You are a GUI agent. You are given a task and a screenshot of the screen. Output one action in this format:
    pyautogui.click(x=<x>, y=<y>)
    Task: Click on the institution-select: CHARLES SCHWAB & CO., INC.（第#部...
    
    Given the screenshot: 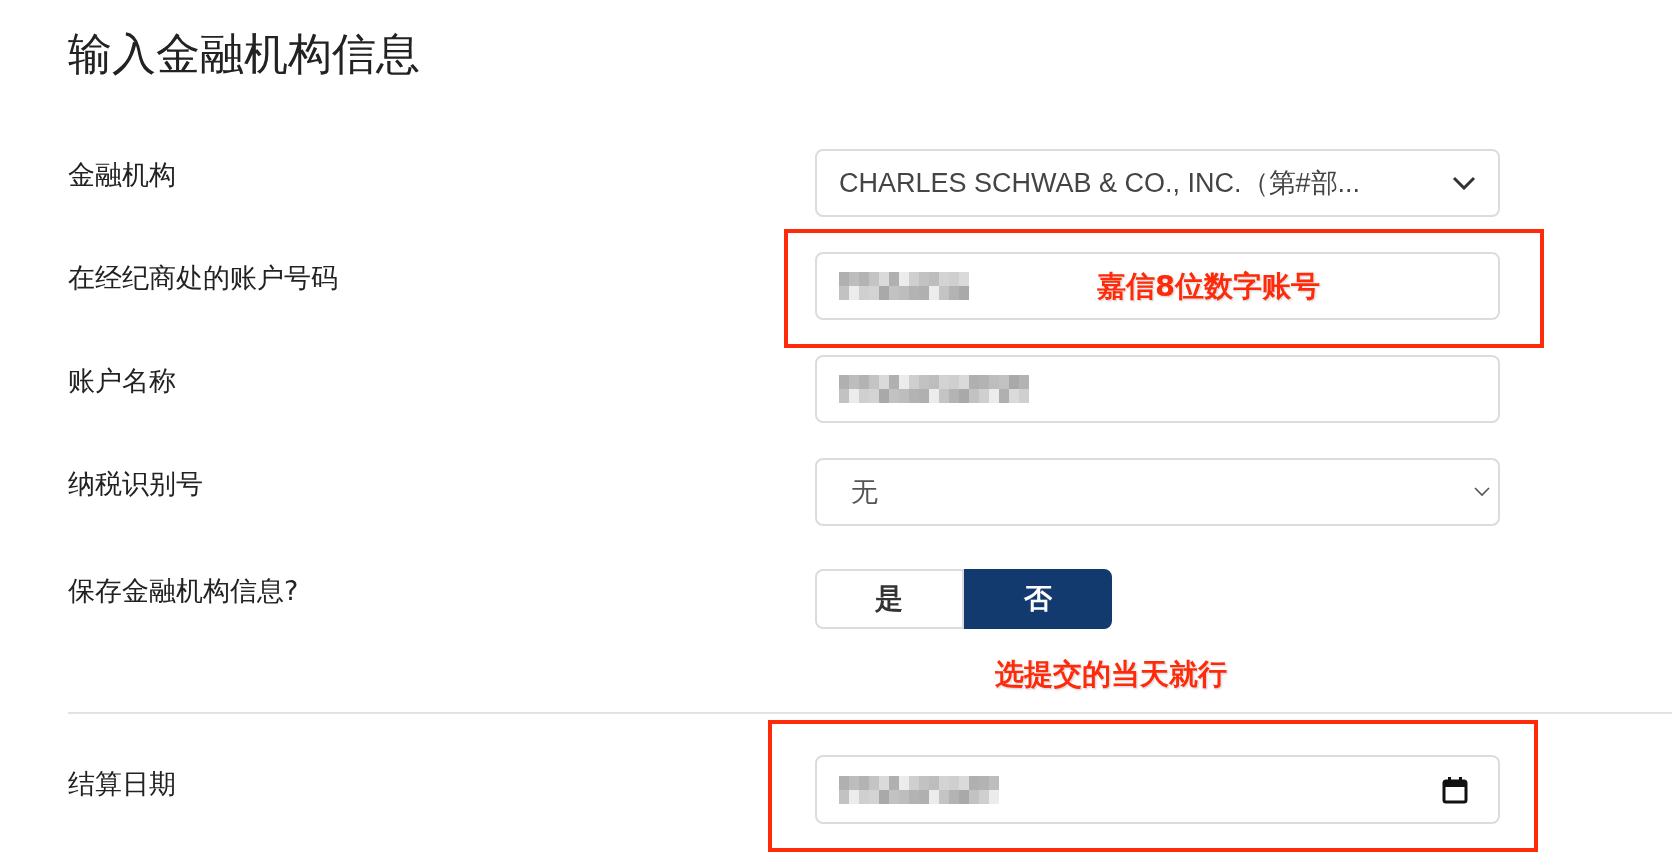 What is the action you would take?
    pyautogui.click(x=1157, y=183)
    